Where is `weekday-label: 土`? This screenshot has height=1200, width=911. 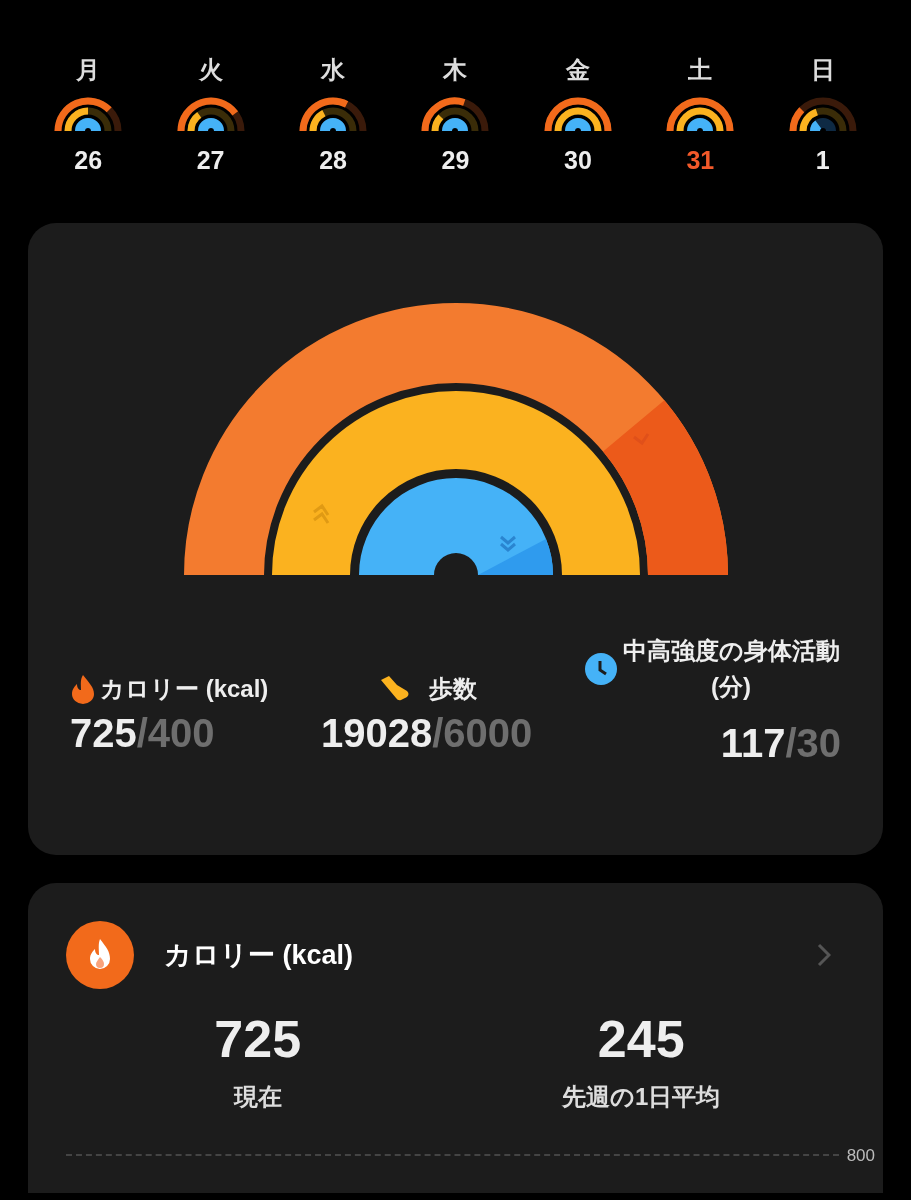
weekday-label: 土 is located at coordinates (700, 70).